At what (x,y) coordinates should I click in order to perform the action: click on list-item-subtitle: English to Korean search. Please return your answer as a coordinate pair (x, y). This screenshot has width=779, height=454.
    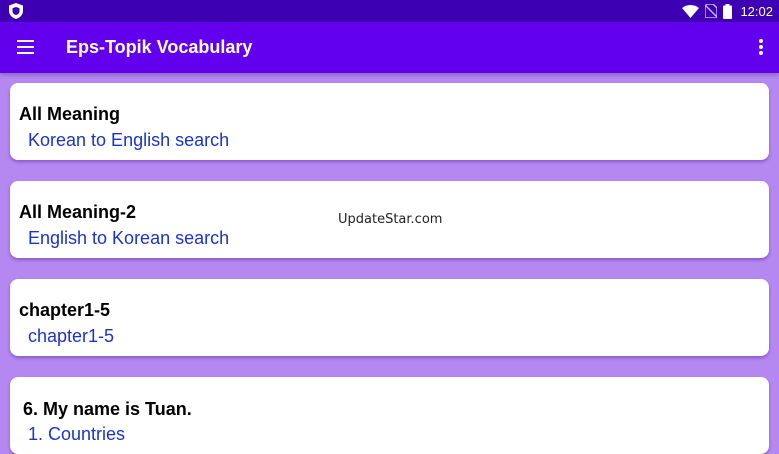
    Looking at the image, I should click on (129, 238).